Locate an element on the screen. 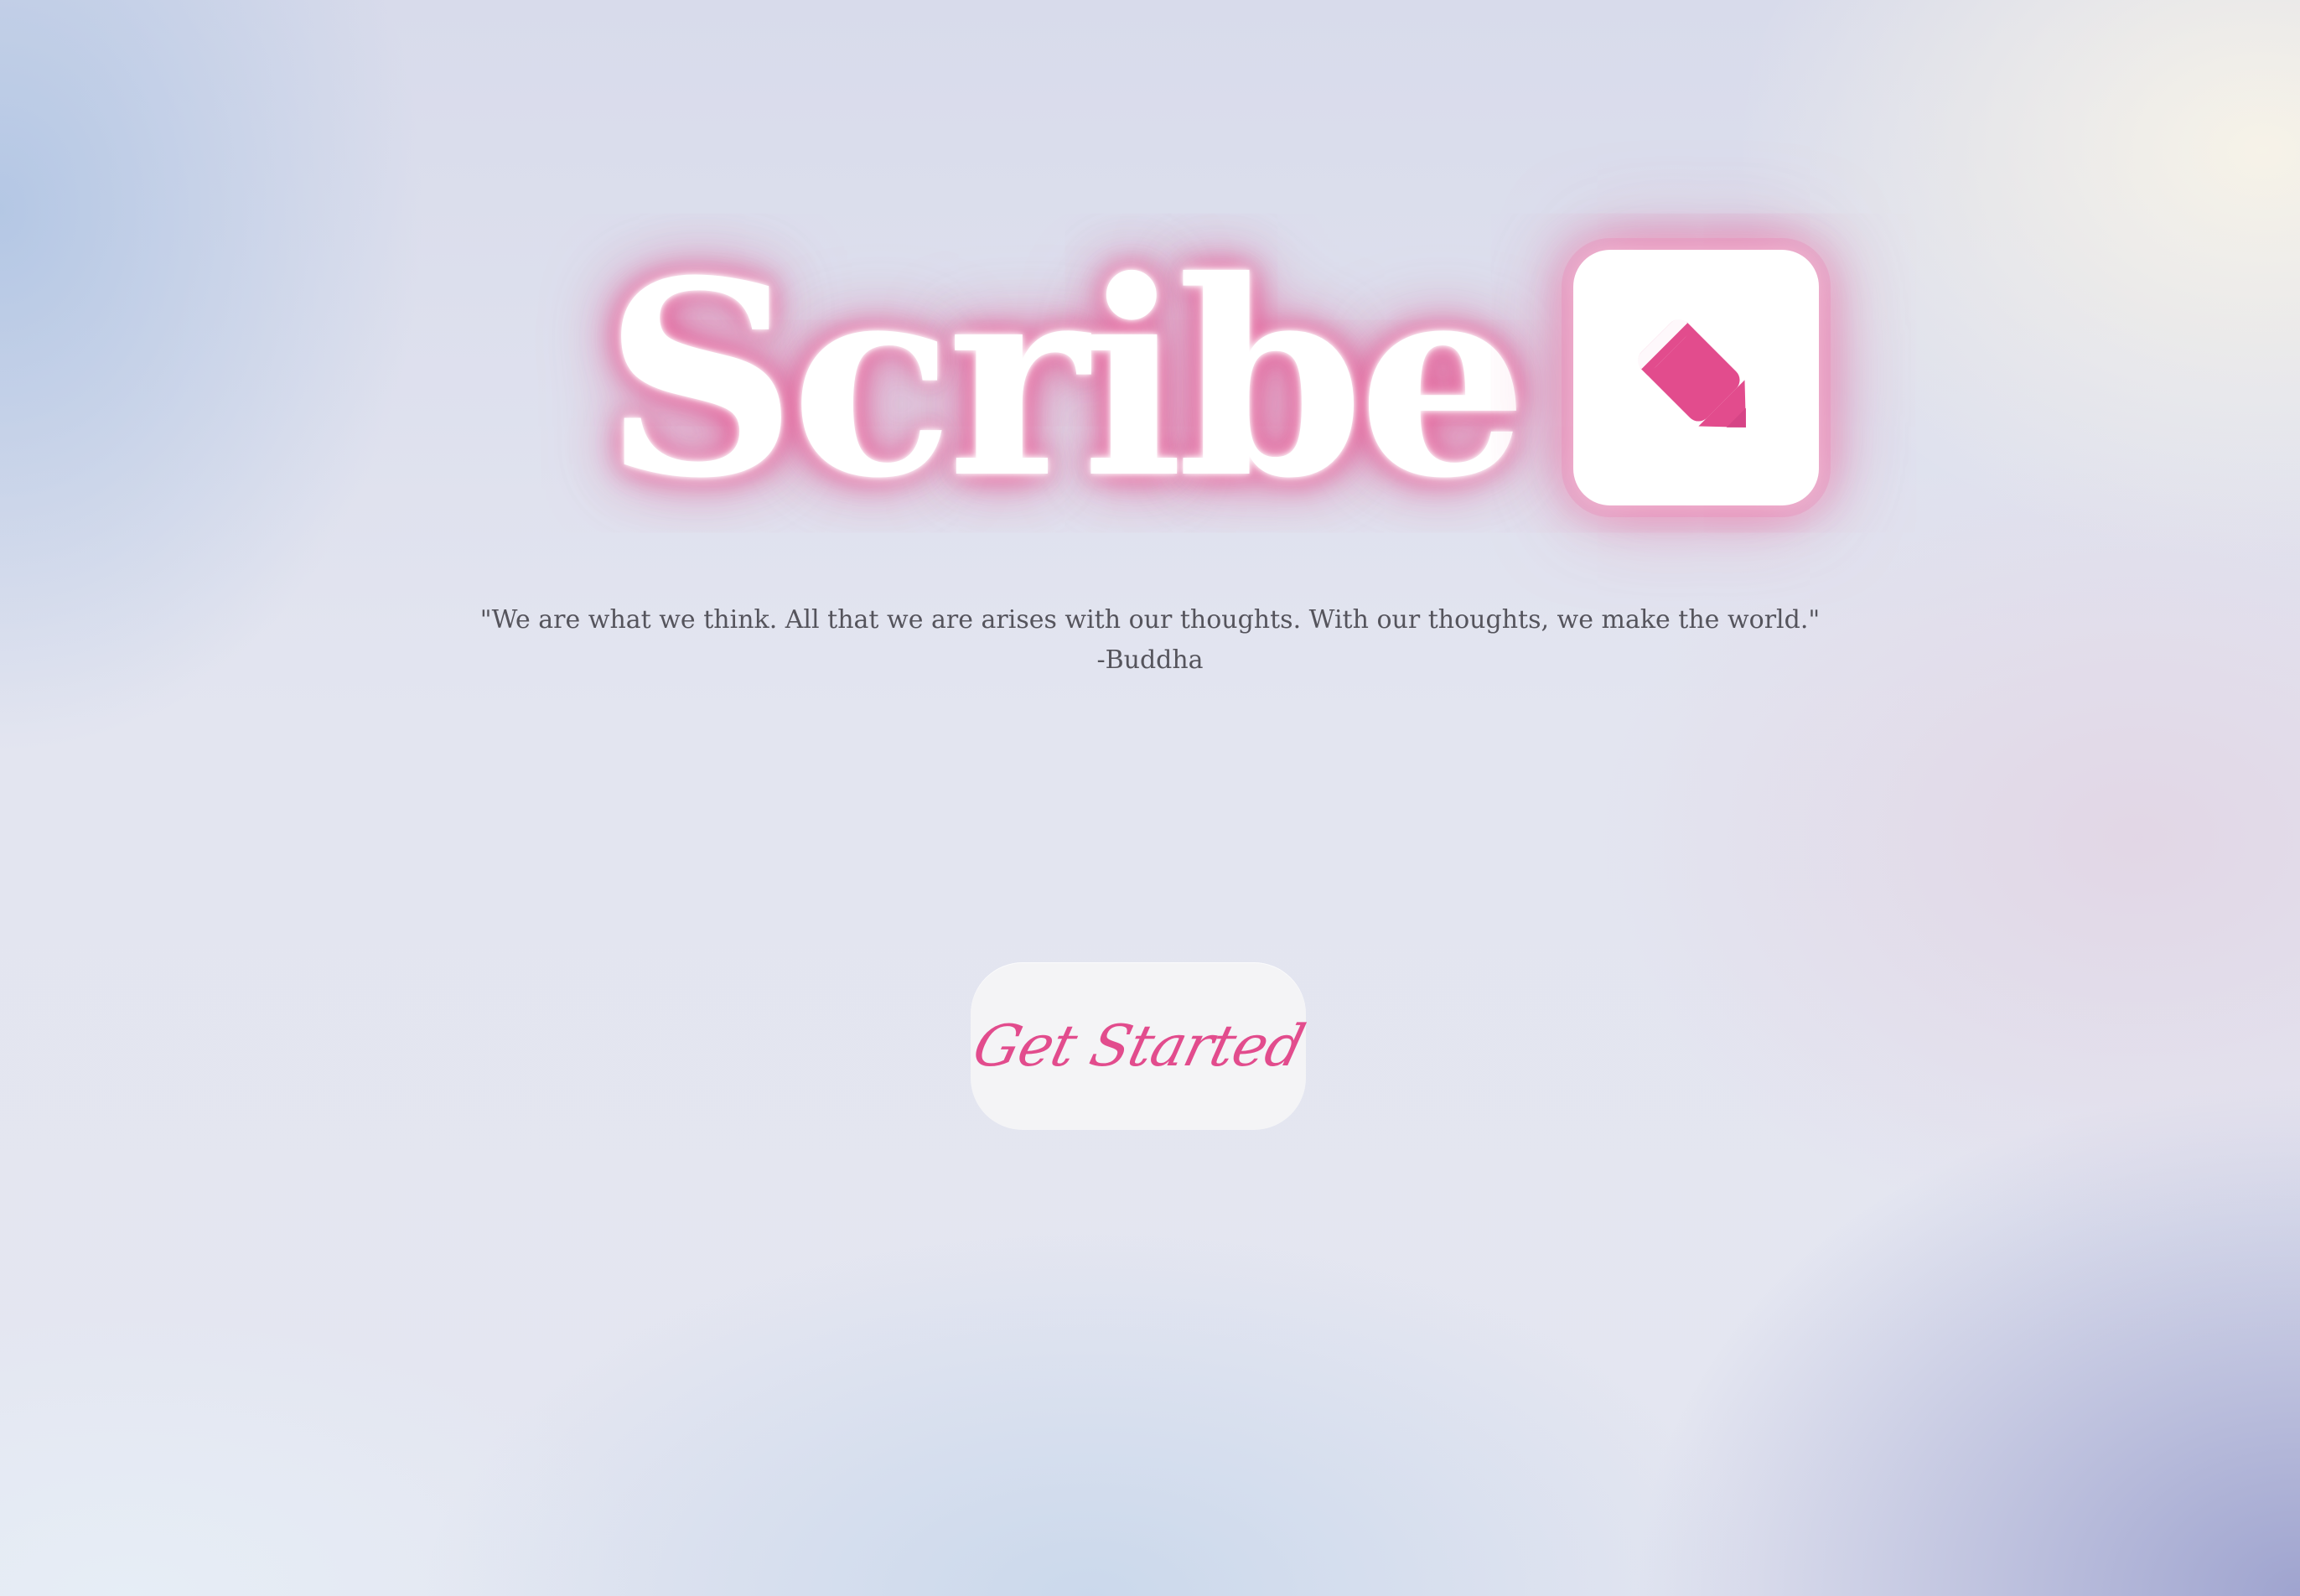 The height and width of the screenshot is (1596, 2300). brand-icon-box is located at coordinates (1696, 377).